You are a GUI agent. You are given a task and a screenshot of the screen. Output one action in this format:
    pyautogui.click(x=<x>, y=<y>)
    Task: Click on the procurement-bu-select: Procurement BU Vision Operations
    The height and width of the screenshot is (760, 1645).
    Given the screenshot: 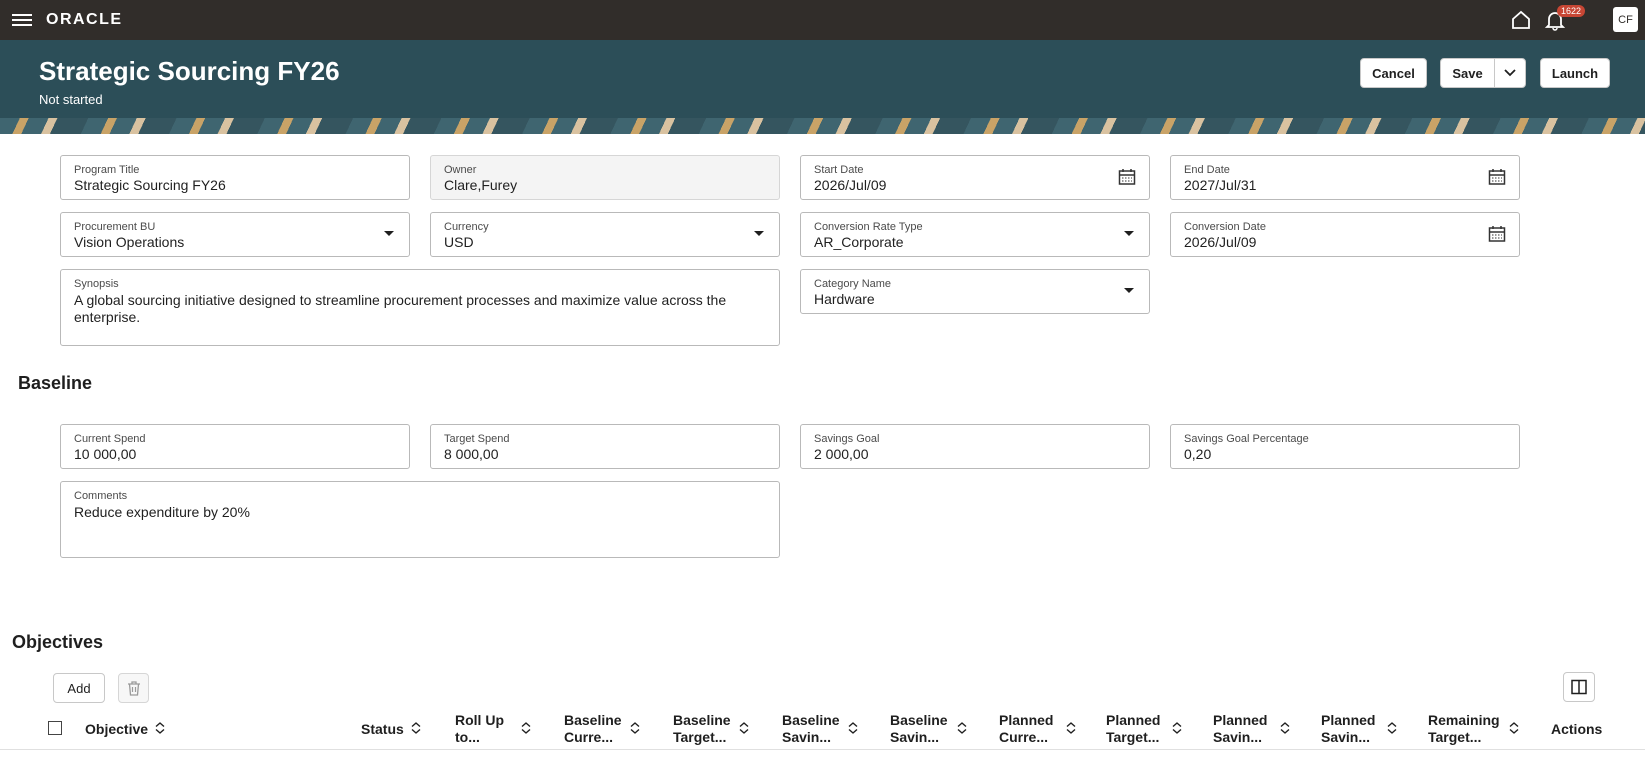 What is the action you would take?
    pyautogui.click(x=235, y=234)
    